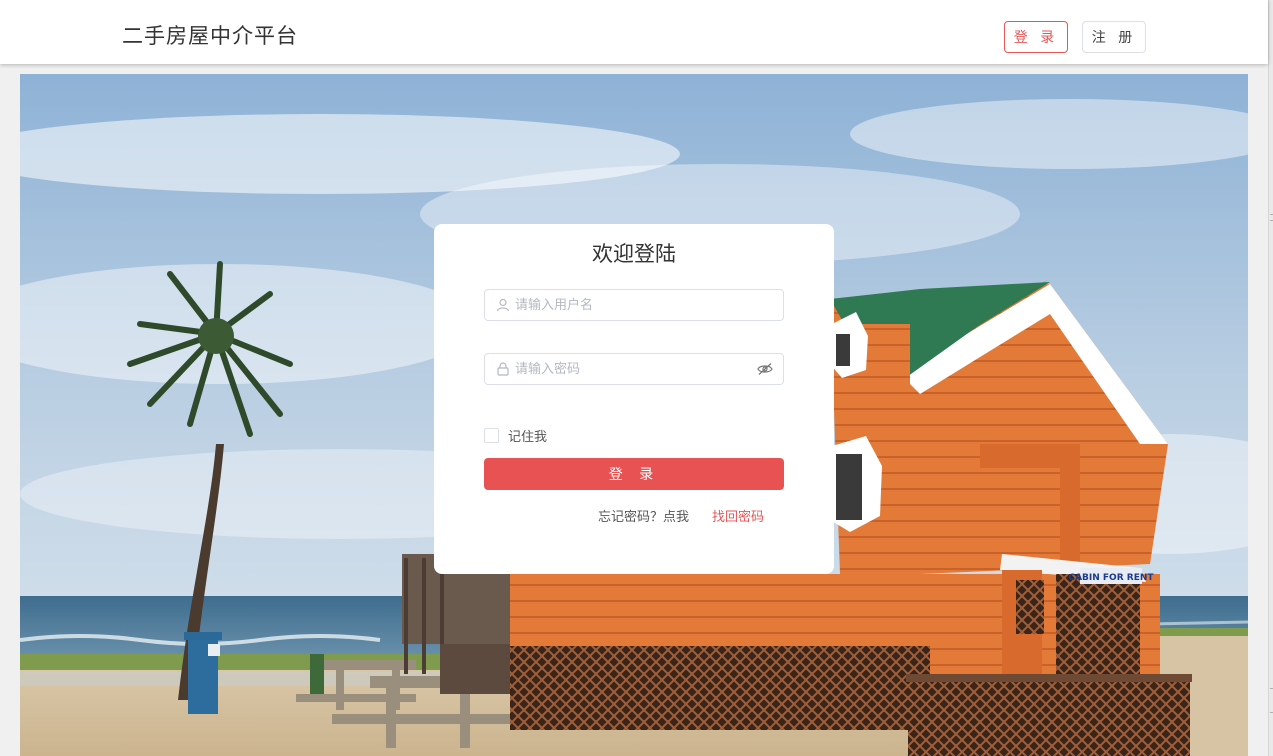 This screenshot has height=756, width=1273. What do you see at coordinates (720, 688) in the screenshot?
I see `lattice-skirt` at bounding box center [720, 688].